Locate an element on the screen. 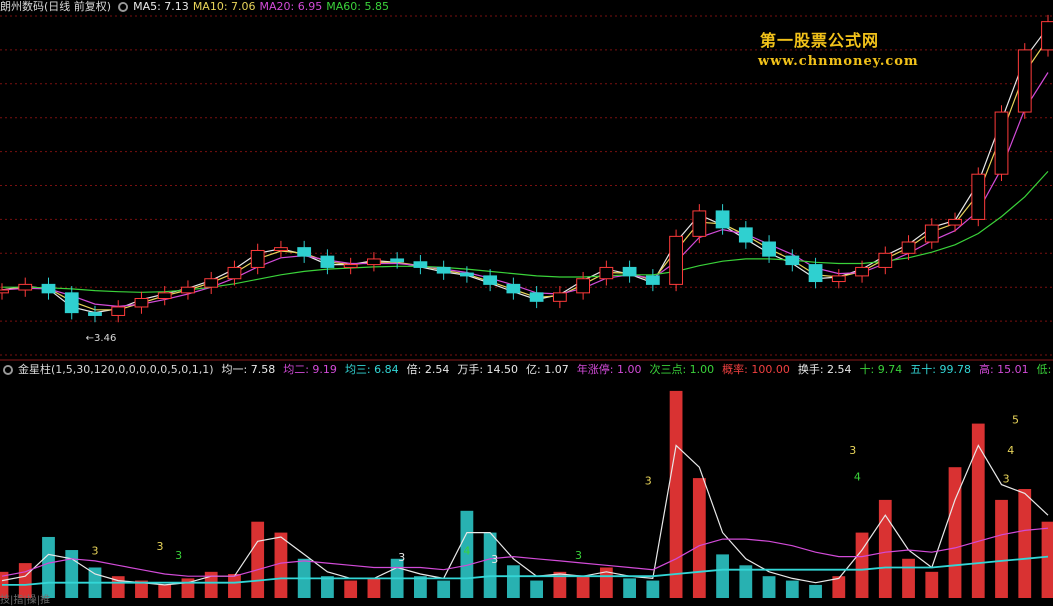  watermark-url: www.chnmoney.com is located at coordinates (838, 61).